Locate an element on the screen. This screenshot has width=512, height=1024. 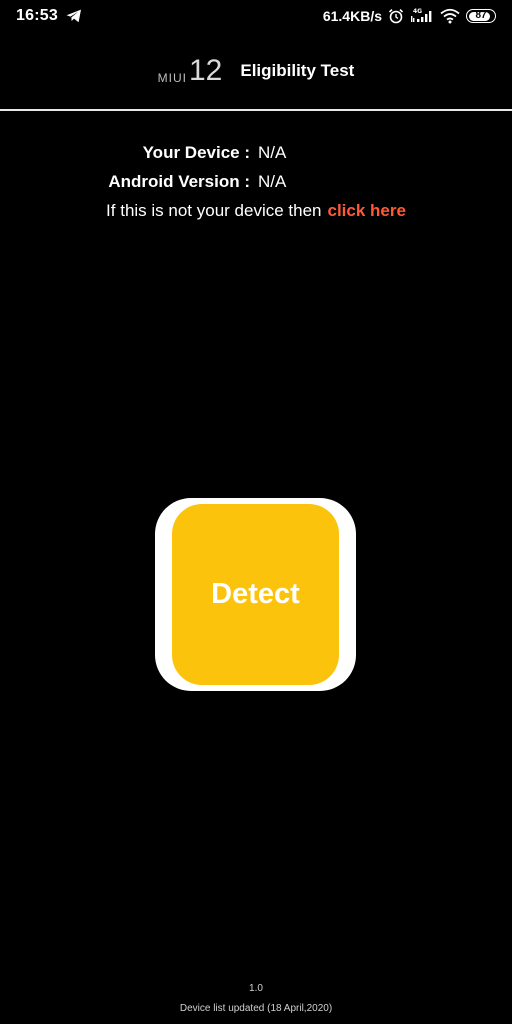
notice-text: If this is not your device then is located at coordinates (214, 210).